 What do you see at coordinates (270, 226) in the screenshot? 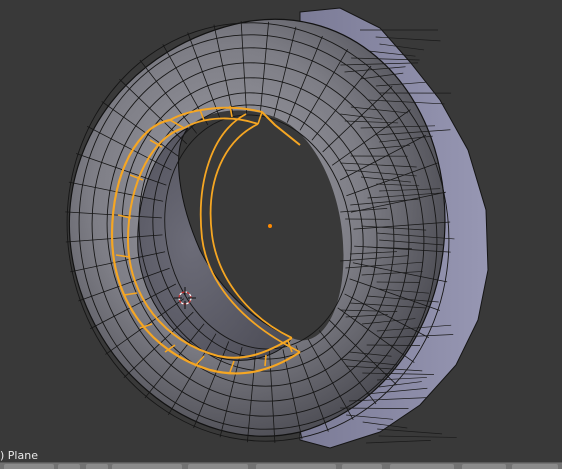
I see `object-origin-icon` at bounding box center [270, 226].